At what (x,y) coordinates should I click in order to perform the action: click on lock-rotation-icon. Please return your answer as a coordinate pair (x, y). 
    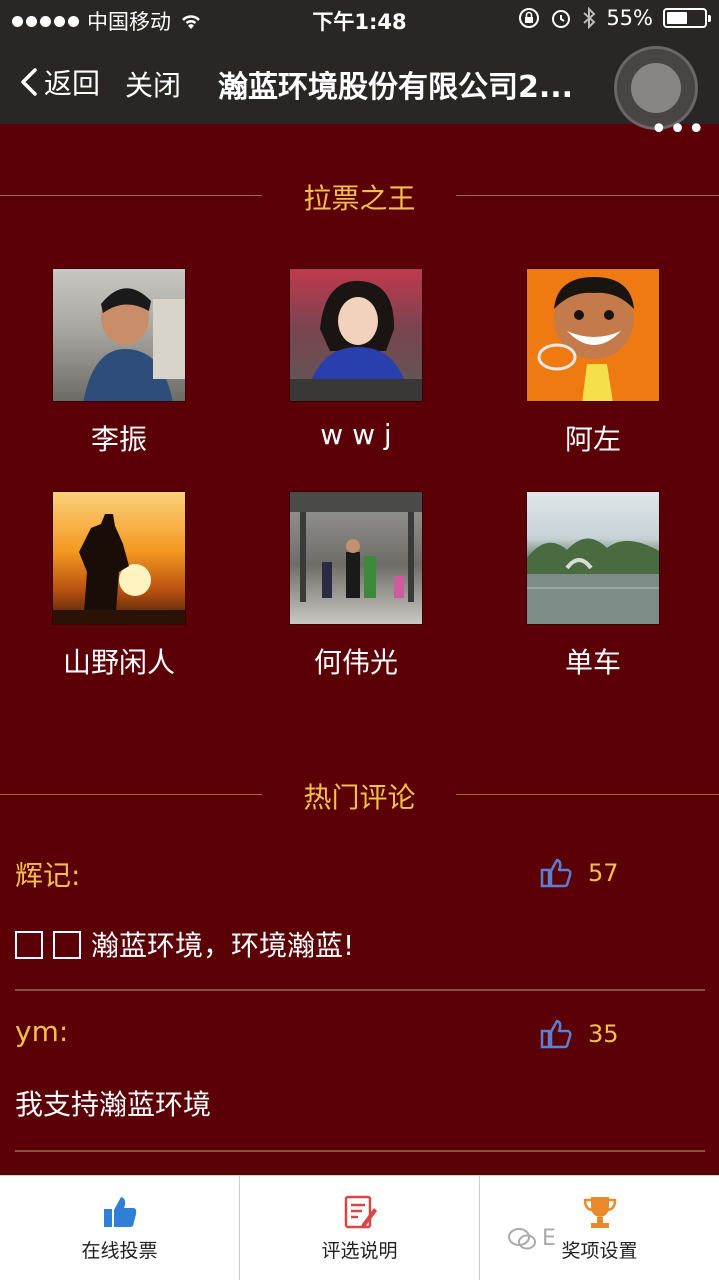
    Looking at the image, I should click on (529, 18).